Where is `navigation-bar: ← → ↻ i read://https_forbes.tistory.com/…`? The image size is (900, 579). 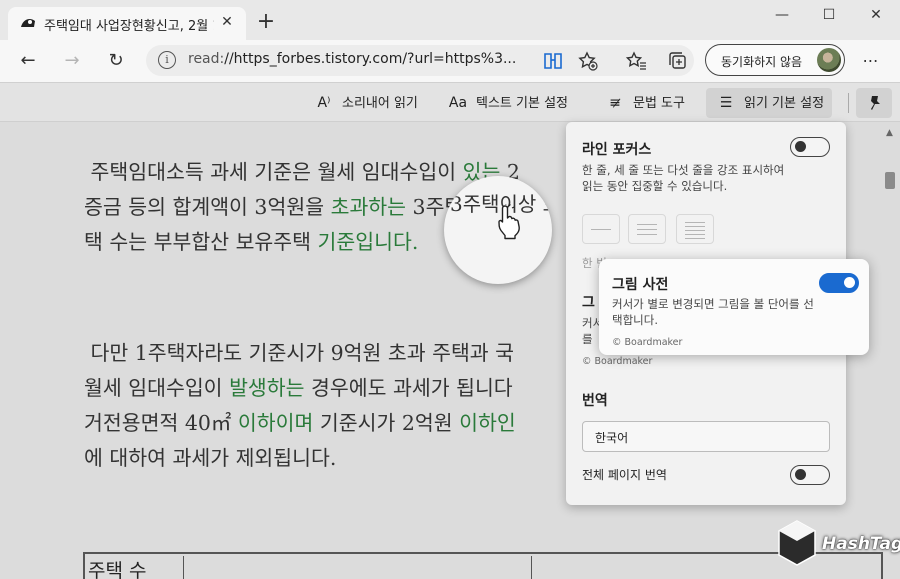 navigation-bar: ← → ↻ i read://https_forbes.tistory.com/… is located at coordinates (450, 61).